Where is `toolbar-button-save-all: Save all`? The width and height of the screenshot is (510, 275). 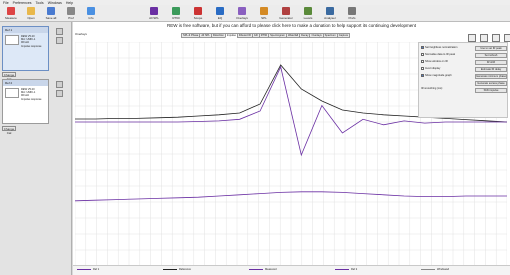
toolbar-button-save-all: Save all is located at coordinates (51, 13).